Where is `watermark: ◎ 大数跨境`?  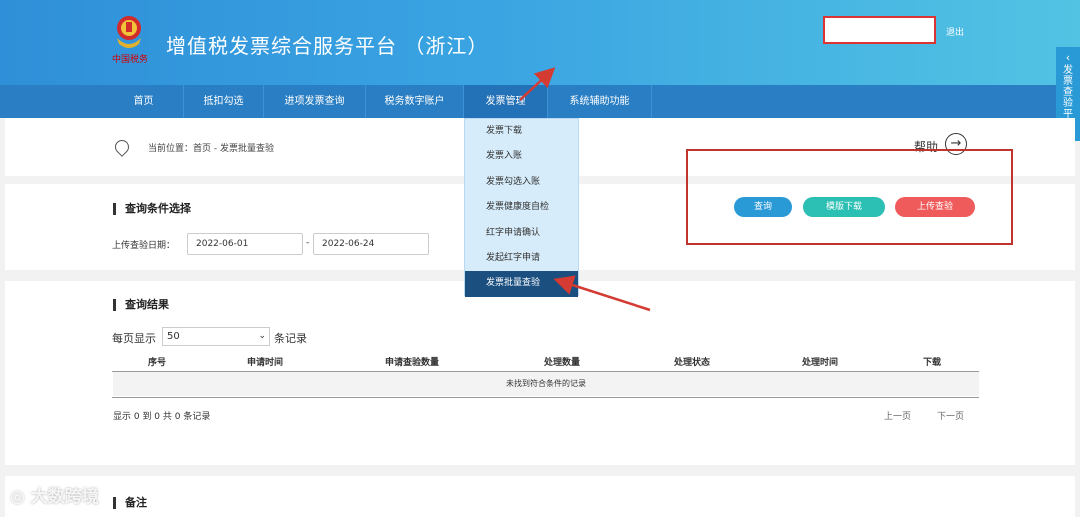
watermark: ◎ 大数跨境 is located at coordinates (54, 494).